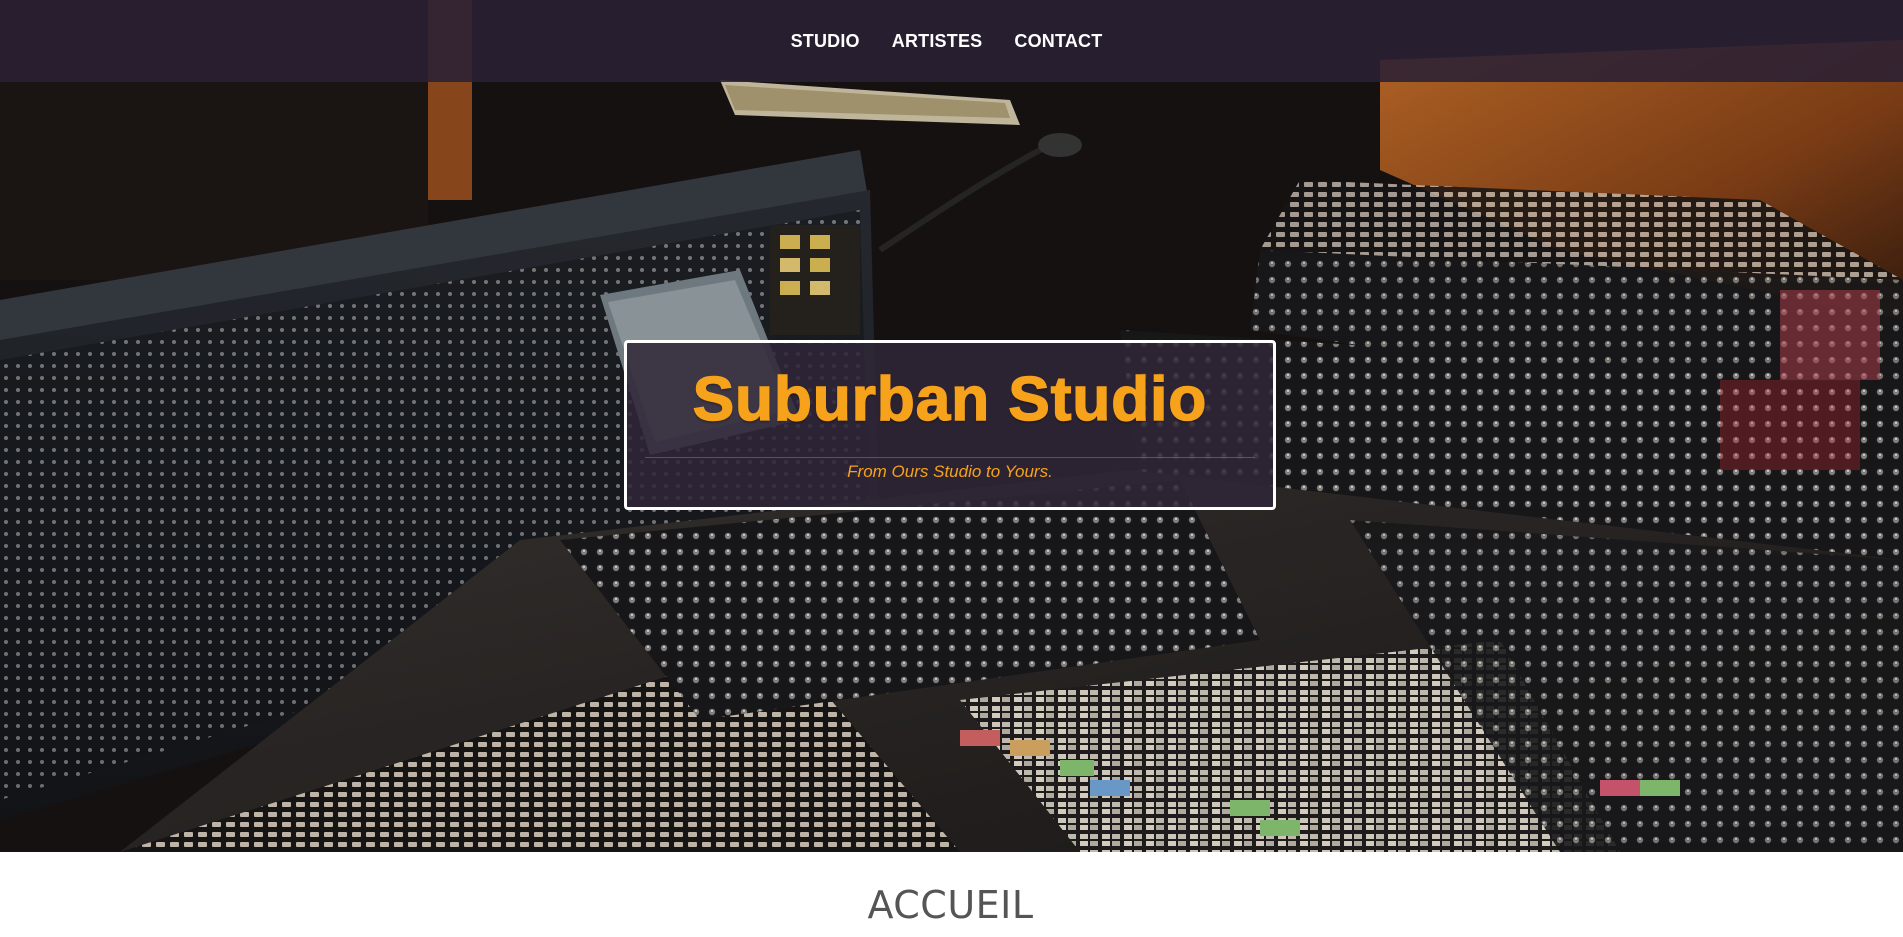 The height and width of the screenshot is (937, 1903). I want to click on nav-link-studio: STUDIO, so click(825, 41).